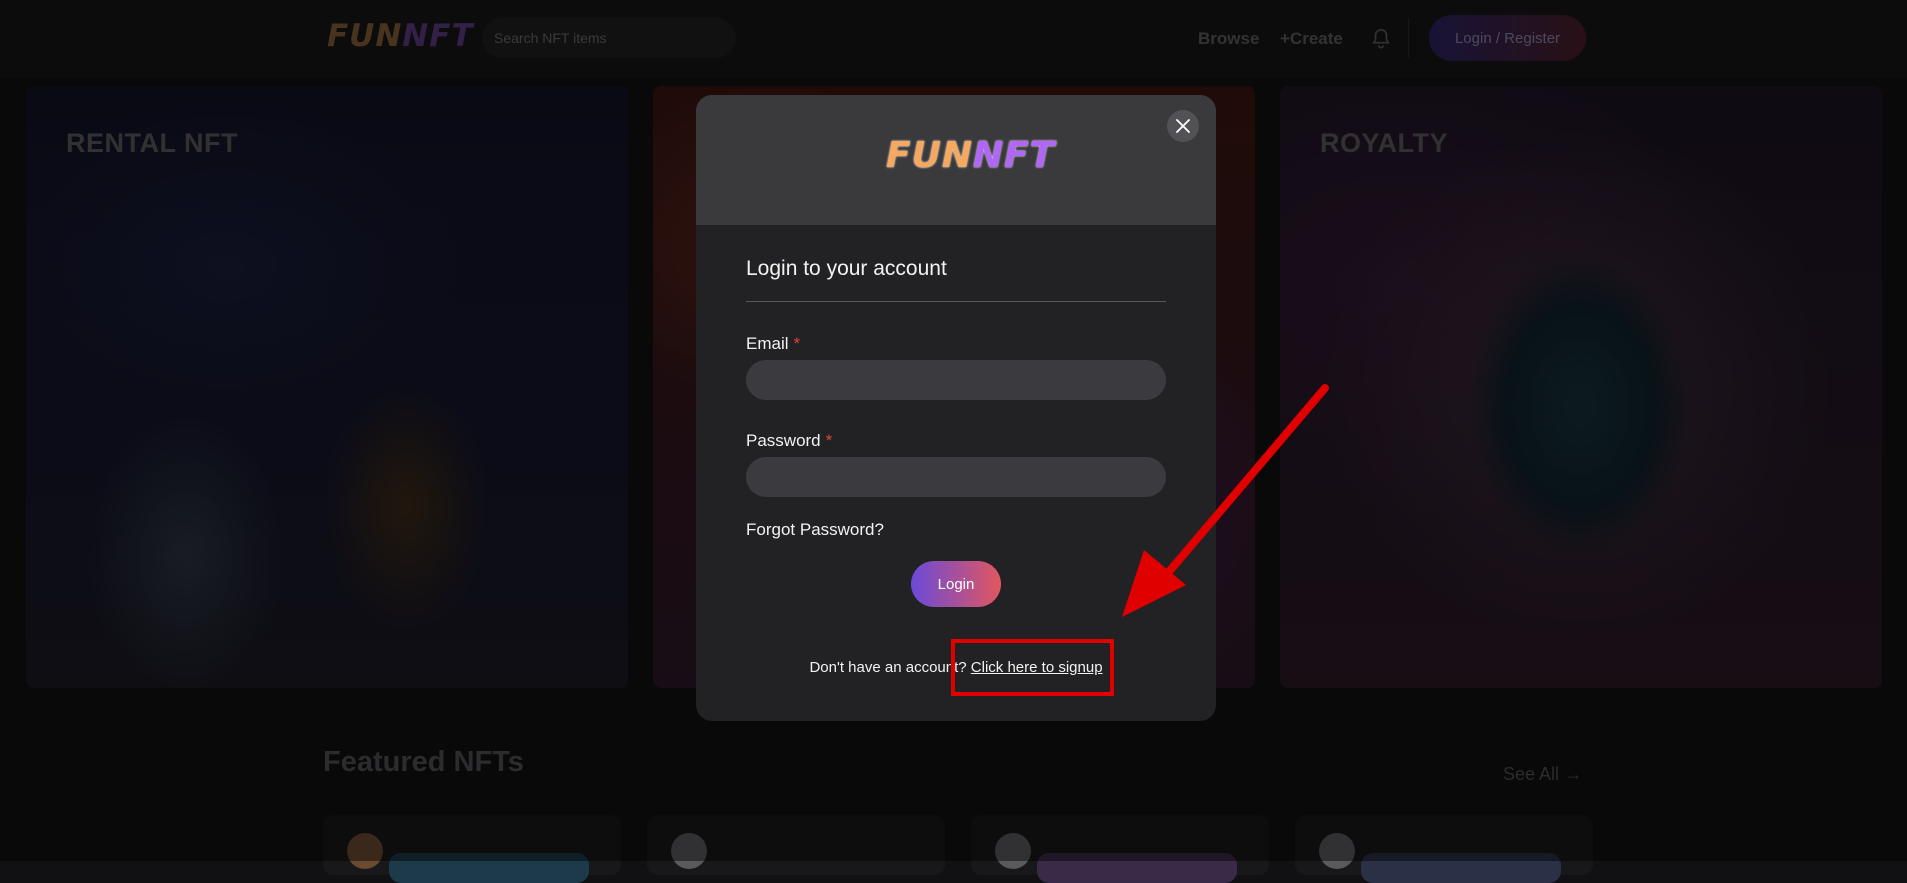 The image size is (1907, 883). I want to click on title-divider, so click(956, 301).